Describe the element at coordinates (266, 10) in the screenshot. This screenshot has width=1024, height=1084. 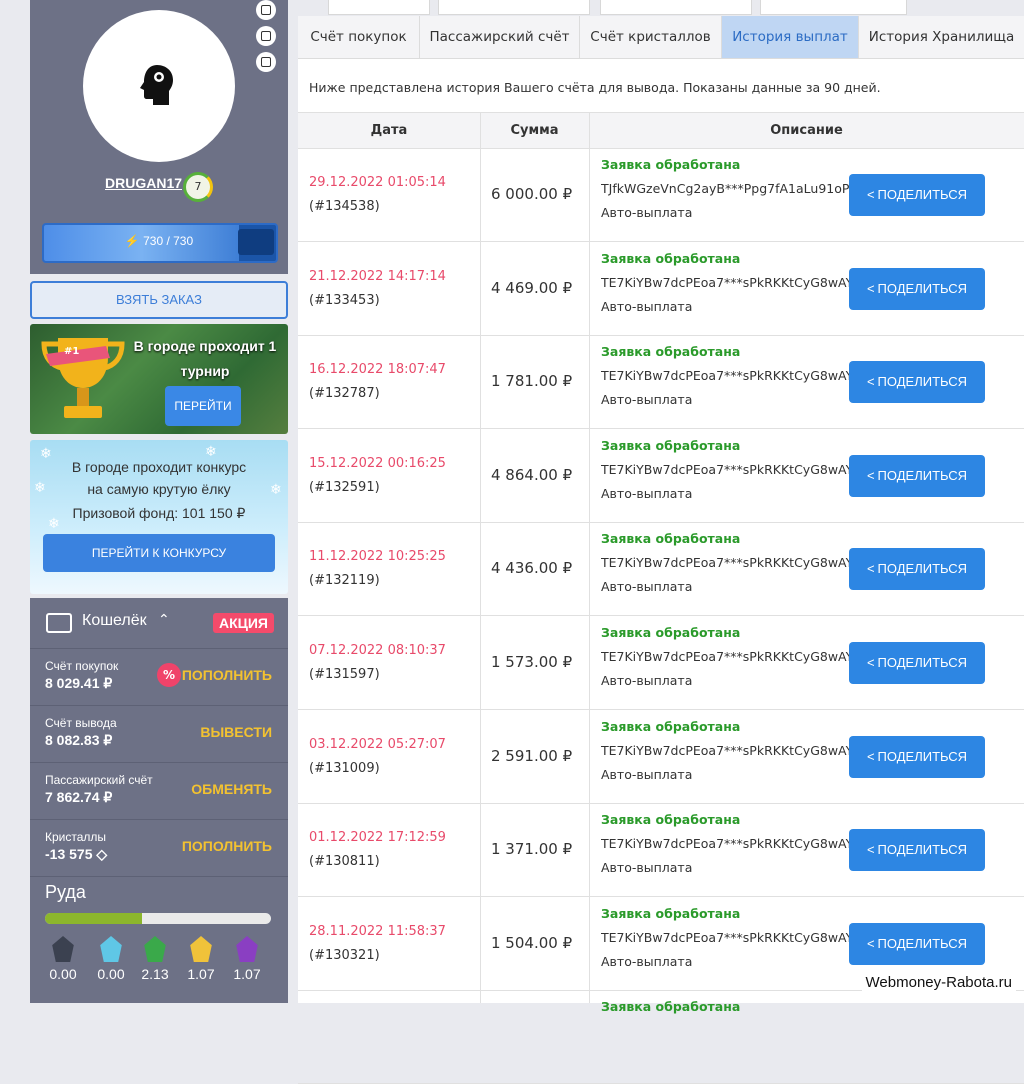
I see `crown-icon` at that location.